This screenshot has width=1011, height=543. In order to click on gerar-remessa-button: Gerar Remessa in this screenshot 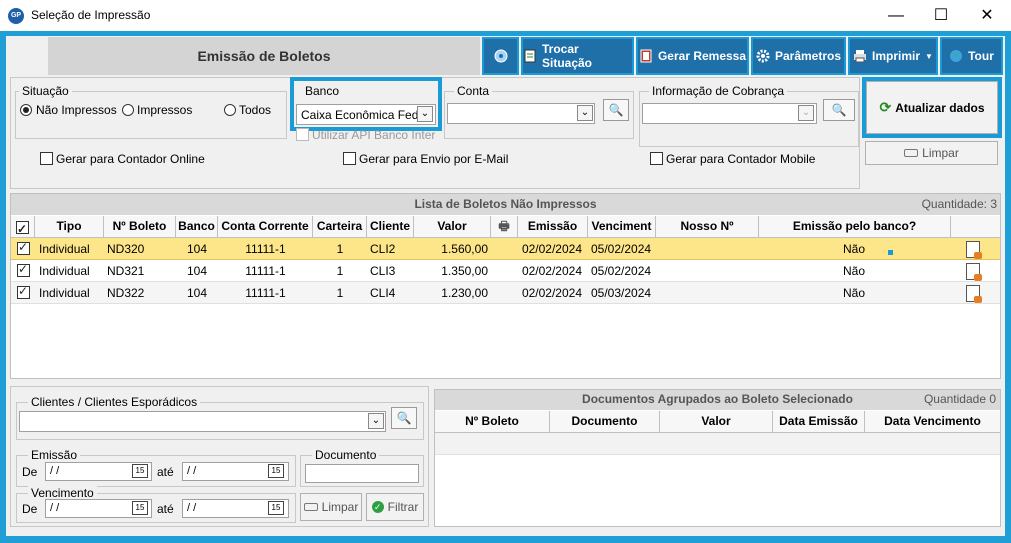, I will do `click(692, 56)`.